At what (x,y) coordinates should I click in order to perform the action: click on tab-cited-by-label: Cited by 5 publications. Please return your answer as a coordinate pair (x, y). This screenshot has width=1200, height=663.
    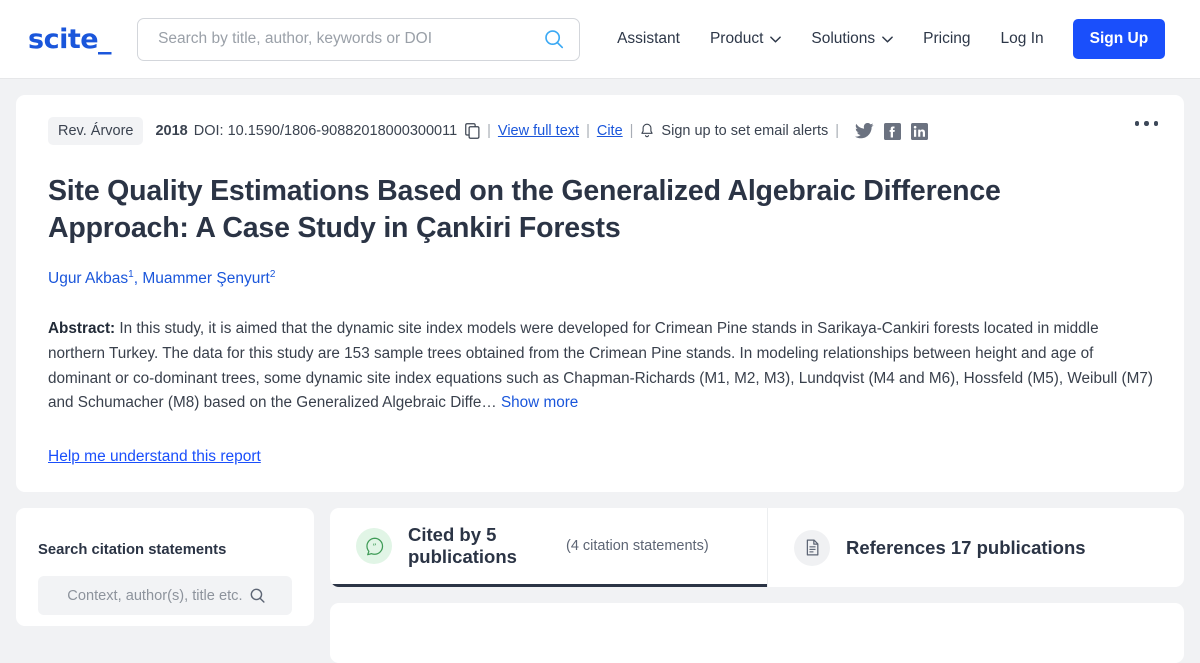
    Looking at the image, I should click on (462, 545).